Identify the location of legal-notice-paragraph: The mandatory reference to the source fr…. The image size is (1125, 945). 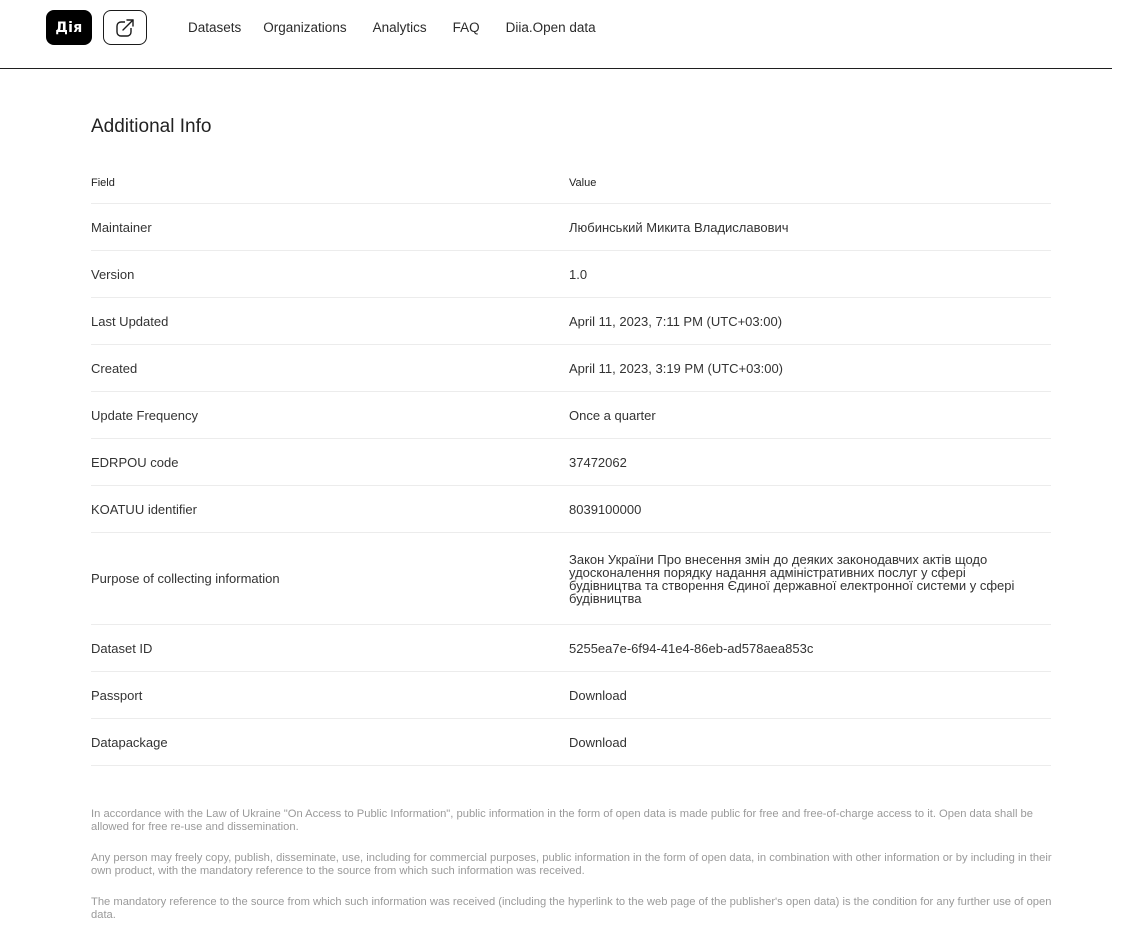
(571, 908).